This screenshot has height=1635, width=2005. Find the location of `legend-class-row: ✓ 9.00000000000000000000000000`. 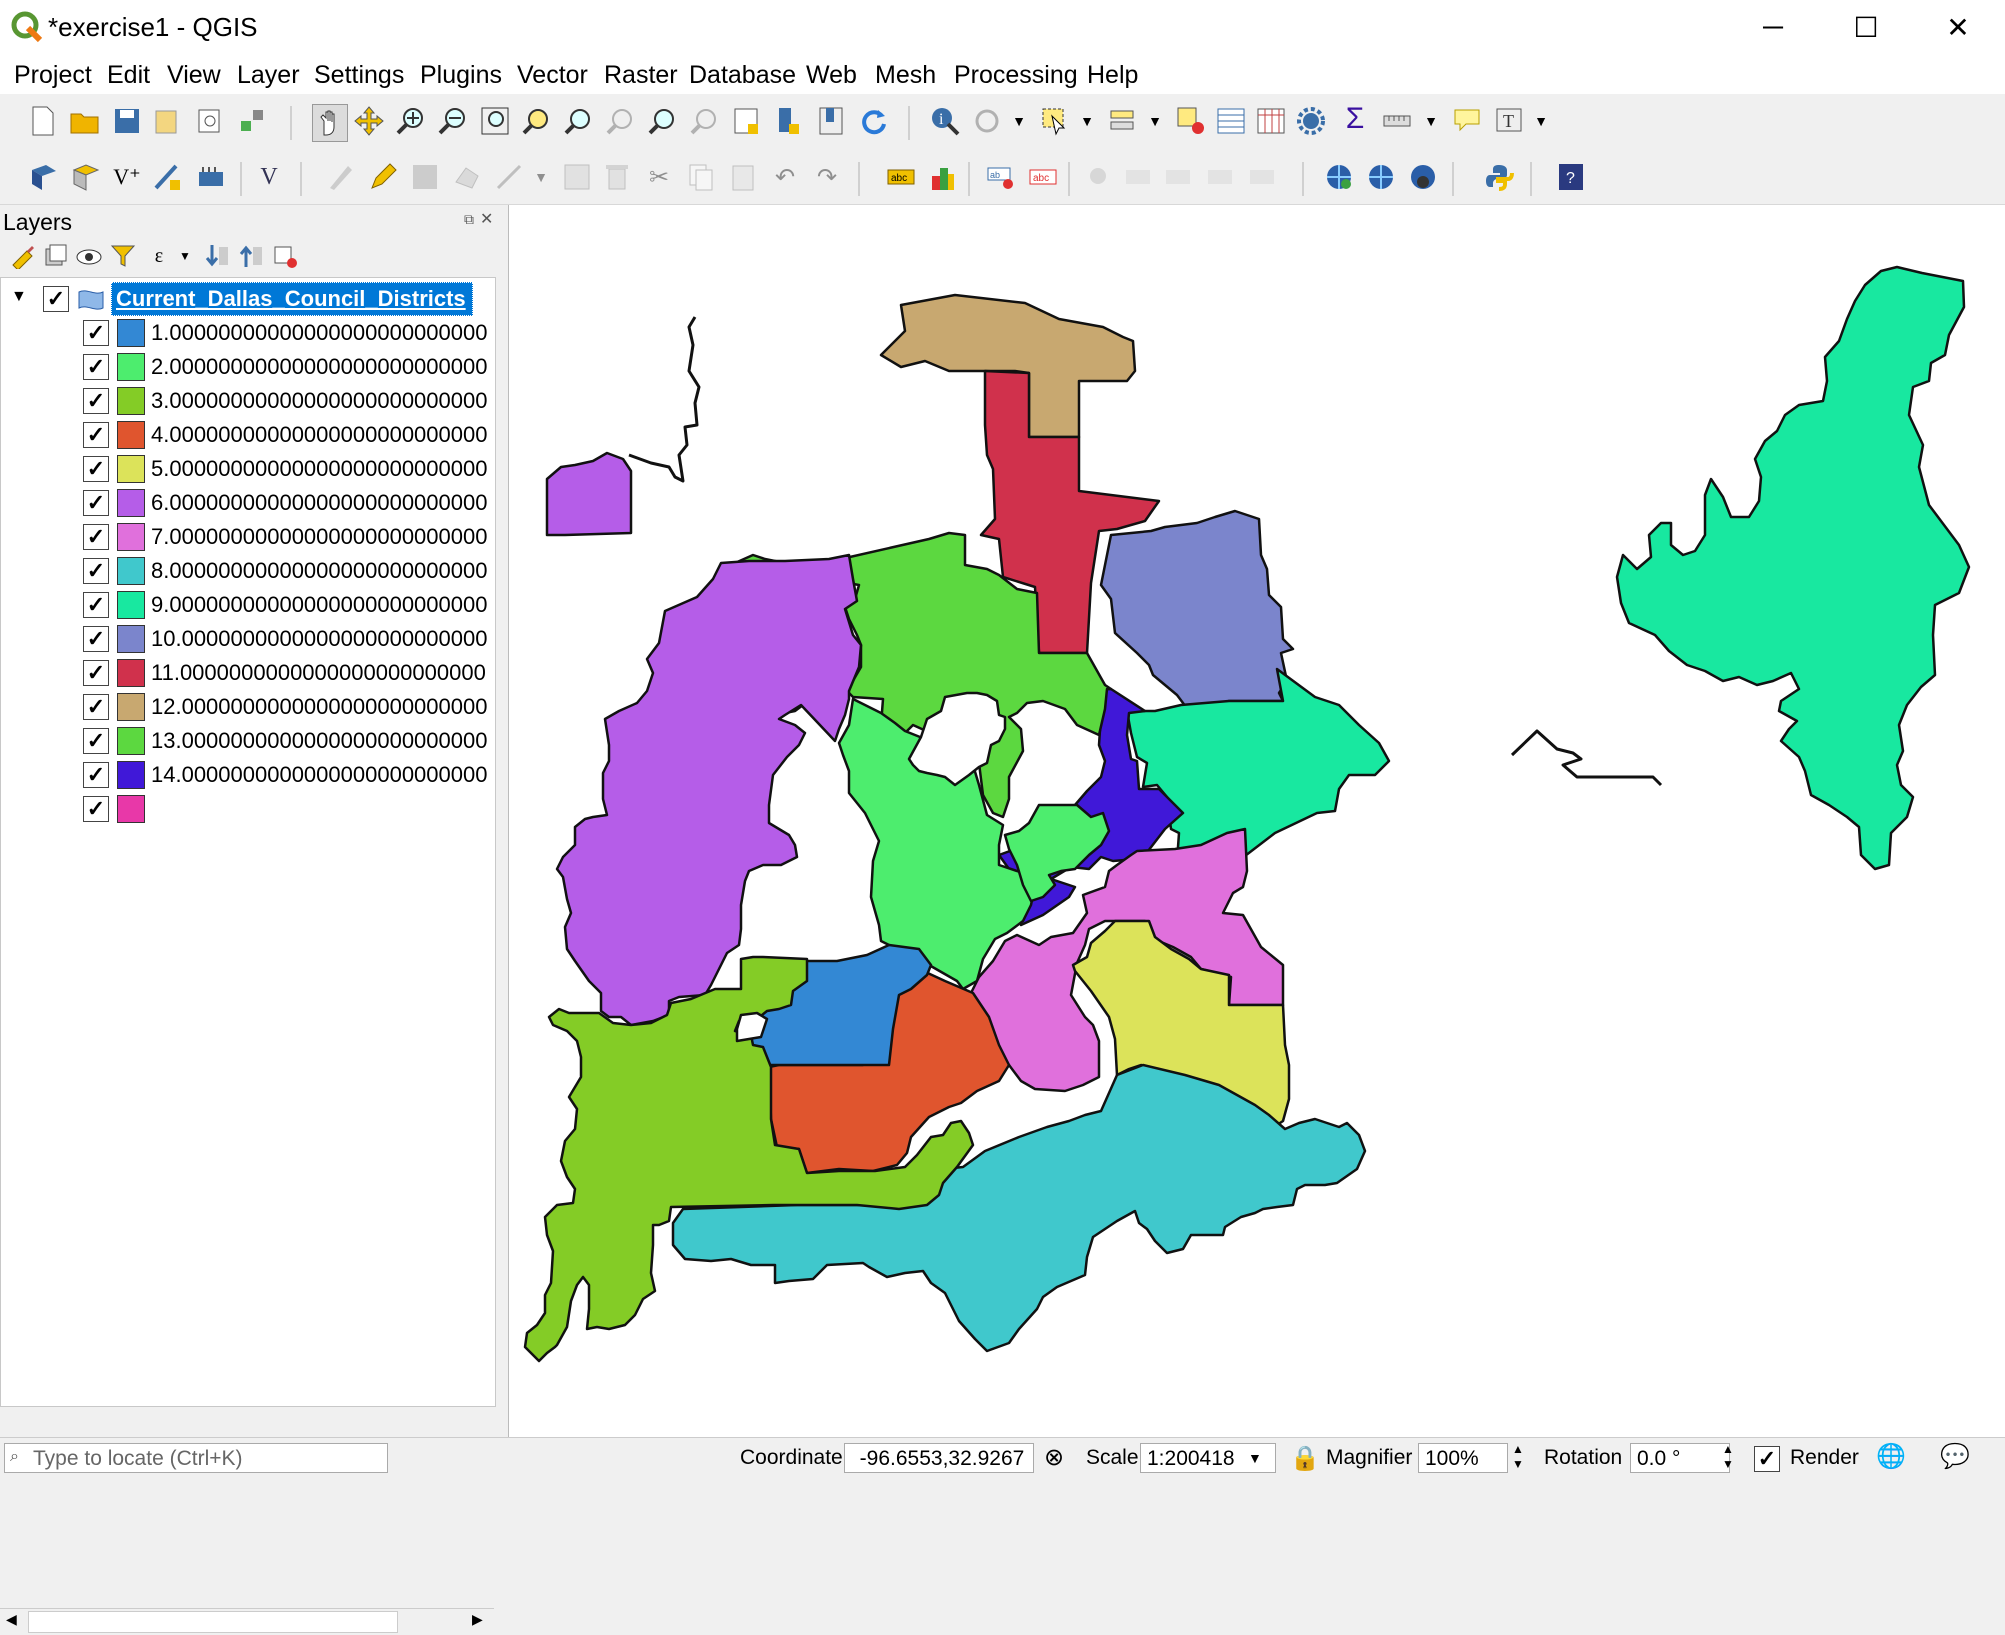

legend-class-row: ✓ 9.00000000000000000000000000 is located at coordinates (248, 605).